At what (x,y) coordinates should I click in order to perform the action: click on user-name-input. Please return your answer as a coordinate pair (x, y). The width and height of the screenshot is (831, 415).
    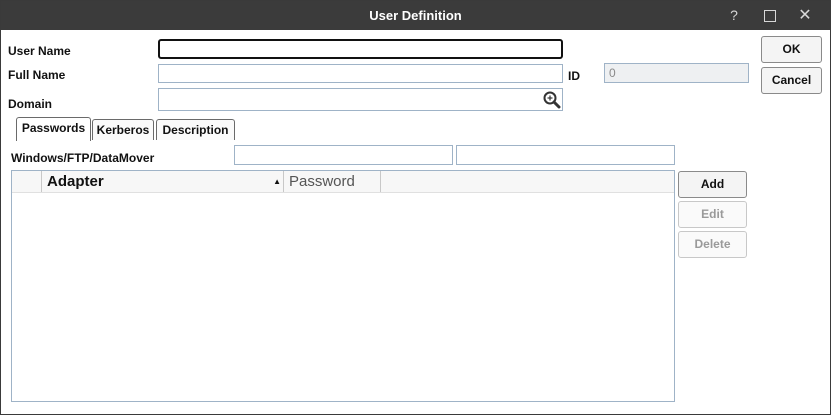
    Looking at the image, I should click on (360, 49).